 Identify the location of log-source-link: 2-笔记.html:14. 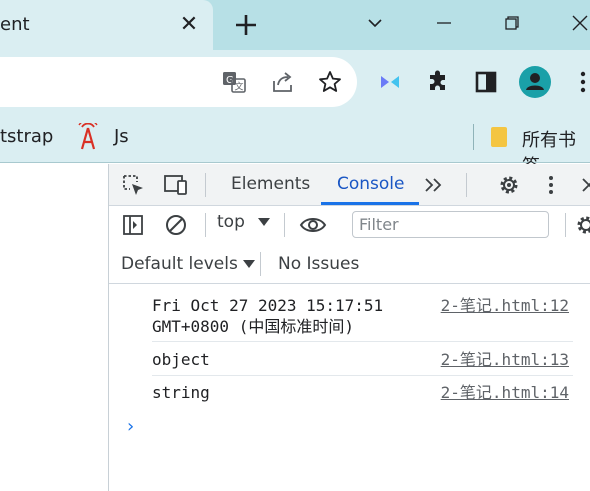
(505, 392).